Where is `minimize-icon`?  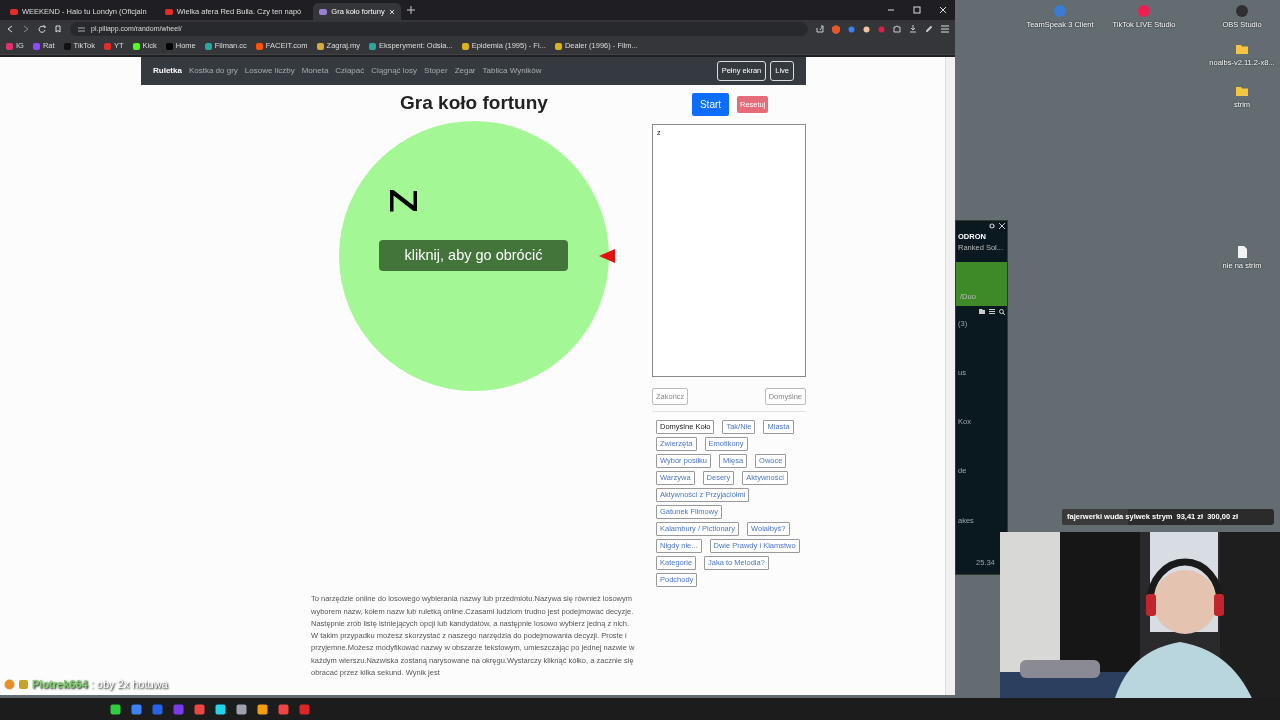 minimize-icon is located at coordinates (891, 10).